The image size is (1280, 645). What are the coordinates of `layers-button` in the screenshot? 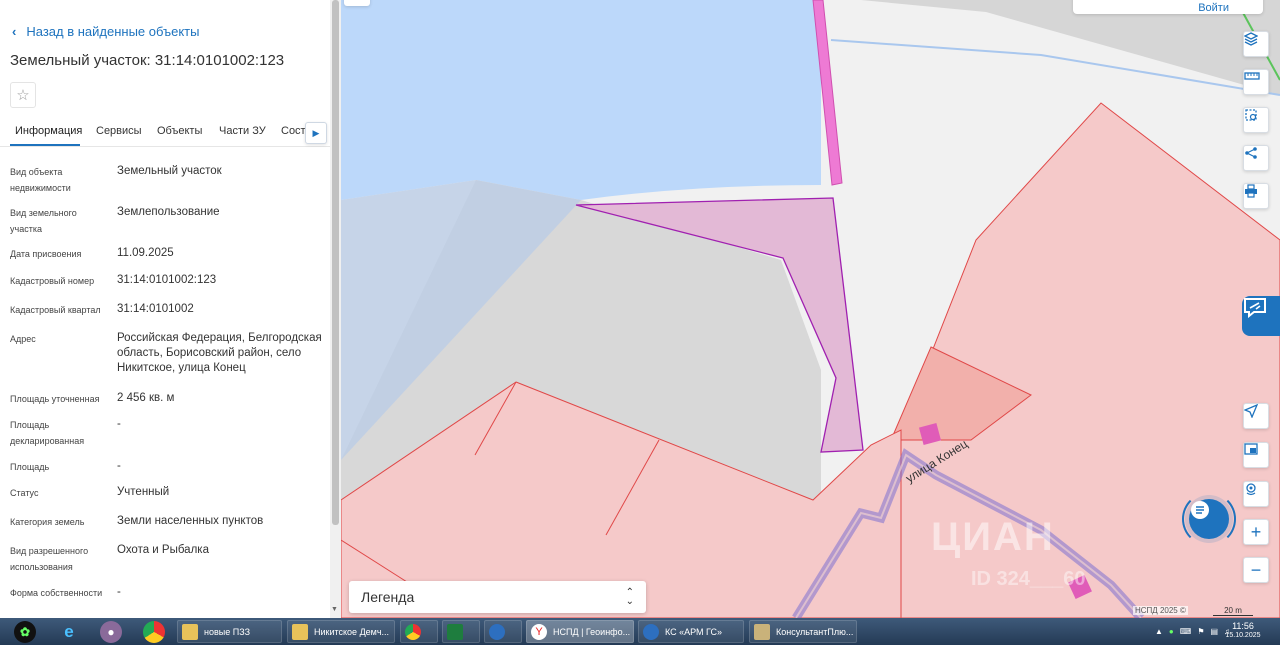 It's located at (1256, 44).